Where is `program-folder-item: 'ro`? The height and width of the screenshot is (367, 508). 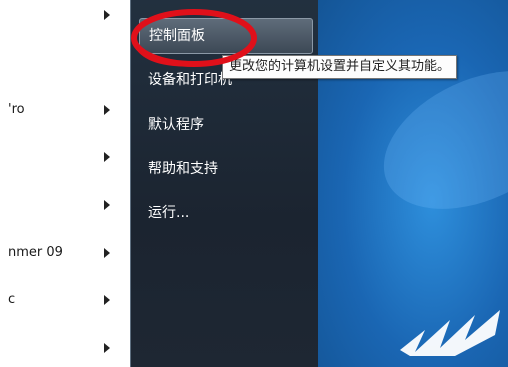 program-folder-item: 'ro is located at coordinates (65, 110).